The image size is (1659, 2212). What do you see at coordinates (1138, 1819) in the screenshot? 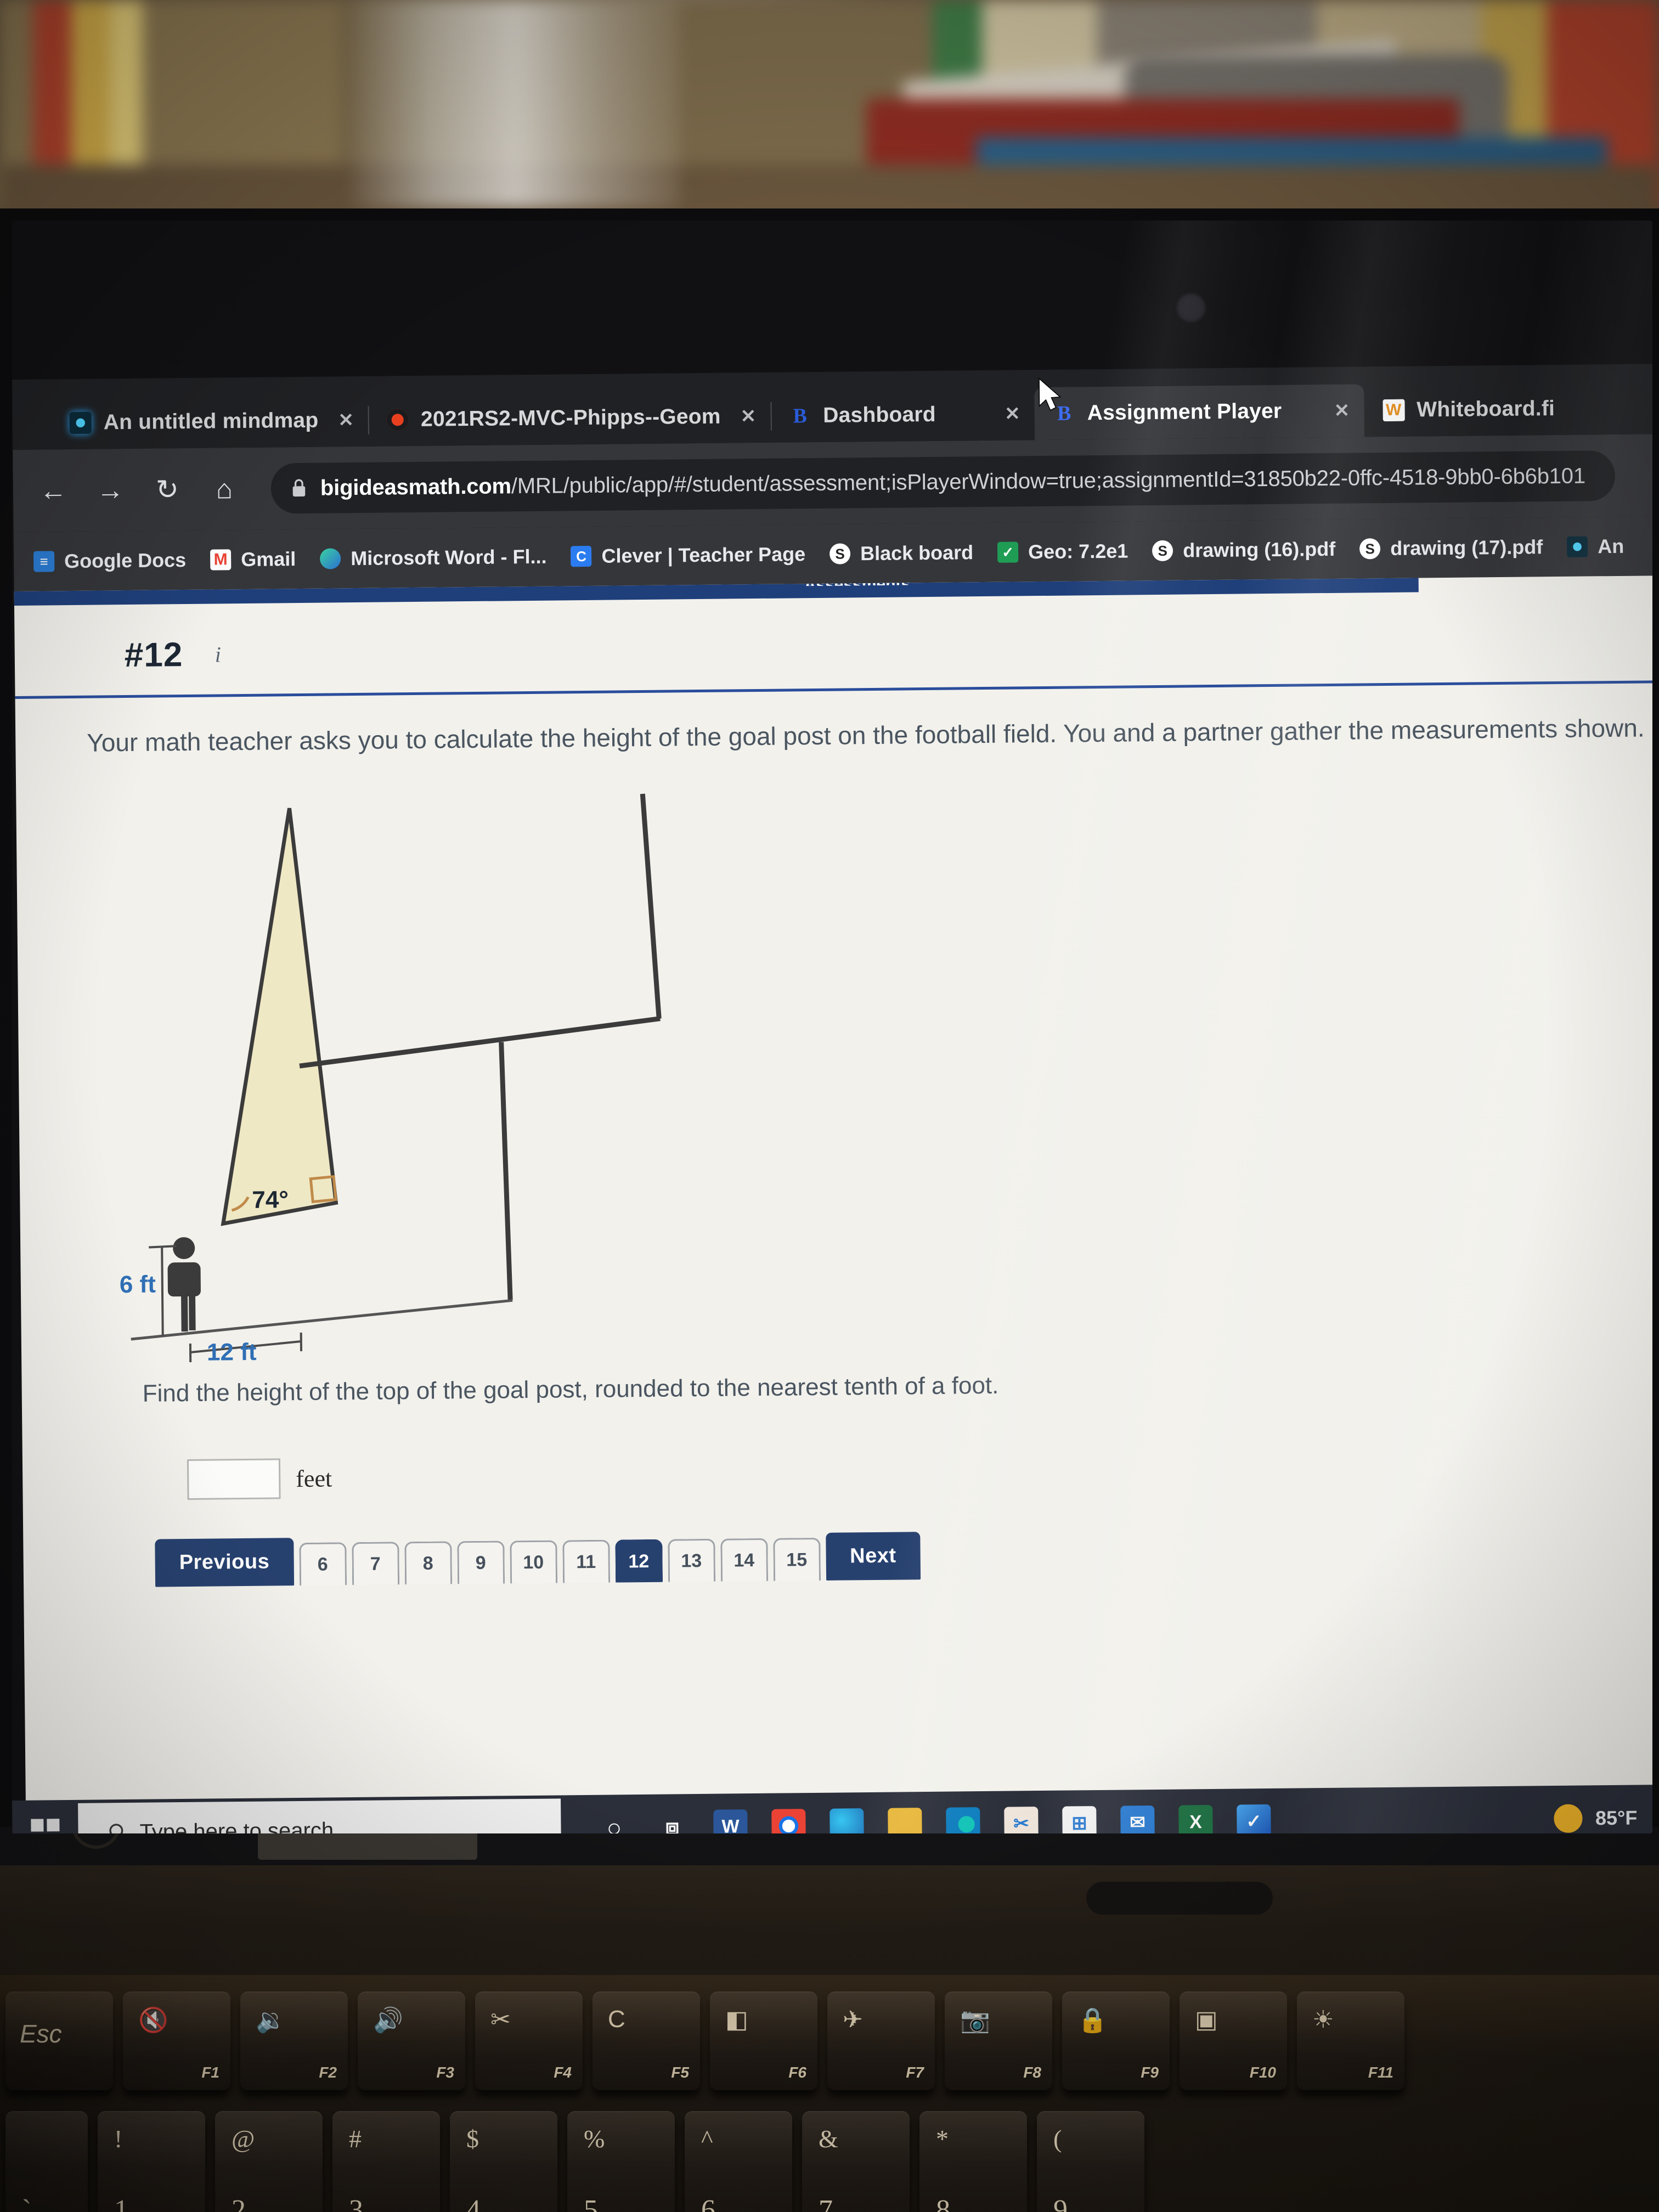
I see `mail-icon: ✉` at bounding box center [1138, 1819].